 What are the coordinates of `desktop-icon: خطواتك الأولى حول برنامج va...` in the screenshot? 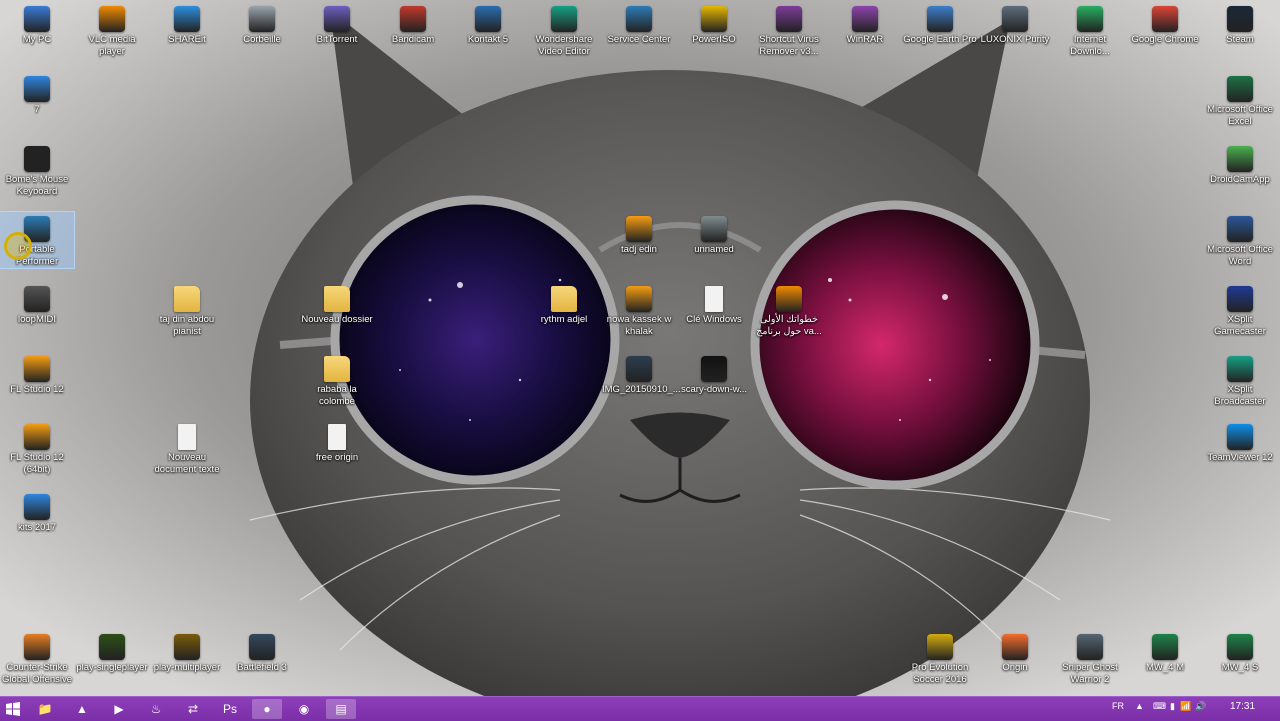 It's located at (789, 310).